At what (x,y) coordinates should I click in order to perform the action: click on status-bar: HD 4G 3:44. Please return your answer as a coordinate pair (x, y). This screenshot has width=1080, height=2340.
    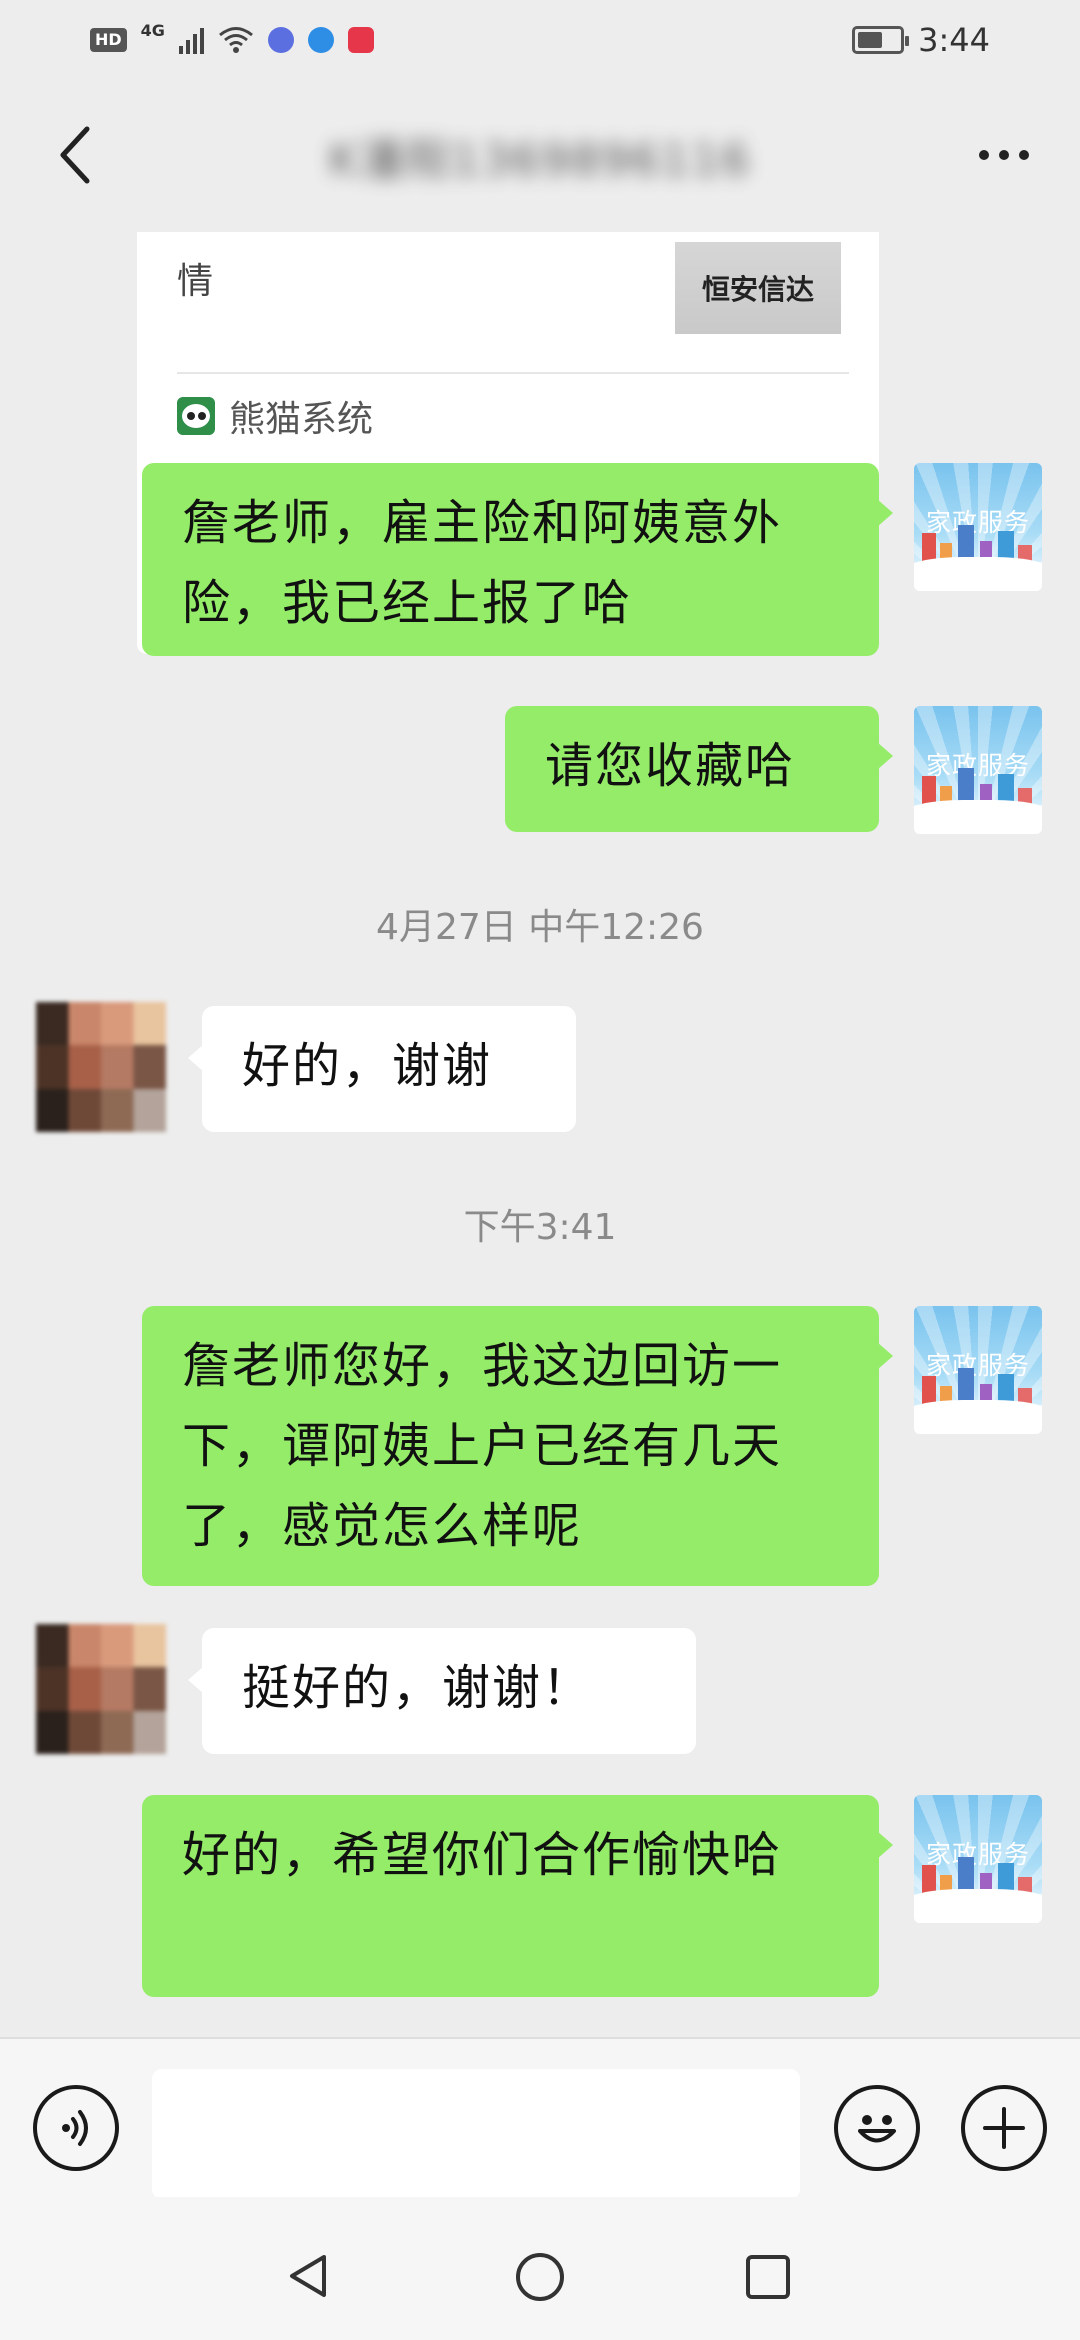
    Looking at the image, I should click on (540, 40).